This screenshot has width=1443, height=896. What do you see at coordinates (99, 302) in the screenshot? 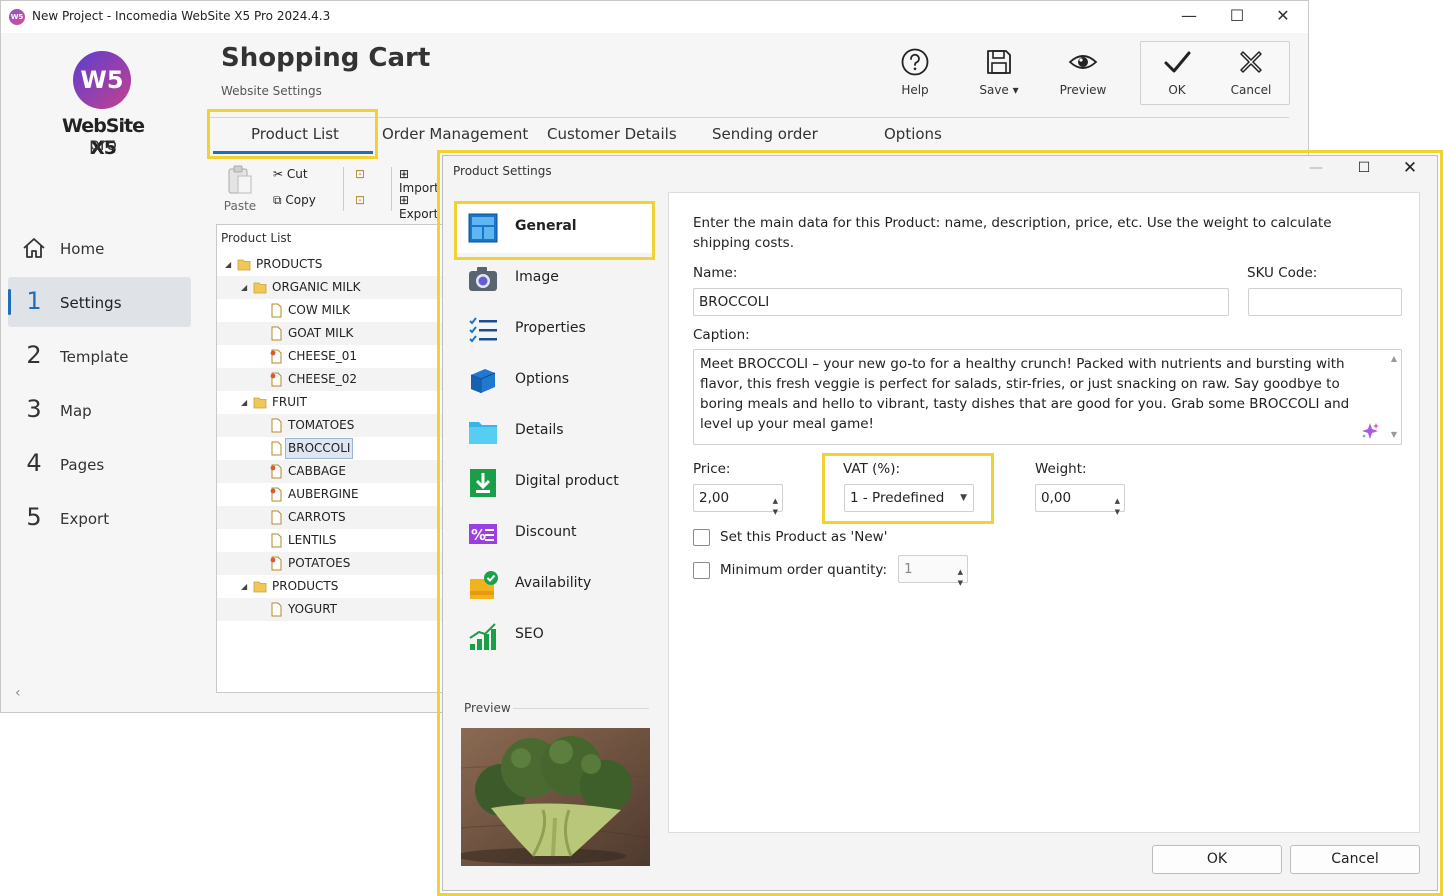
I see `nav-item-settings: 1 Settings` at bounding box center [99, 302].